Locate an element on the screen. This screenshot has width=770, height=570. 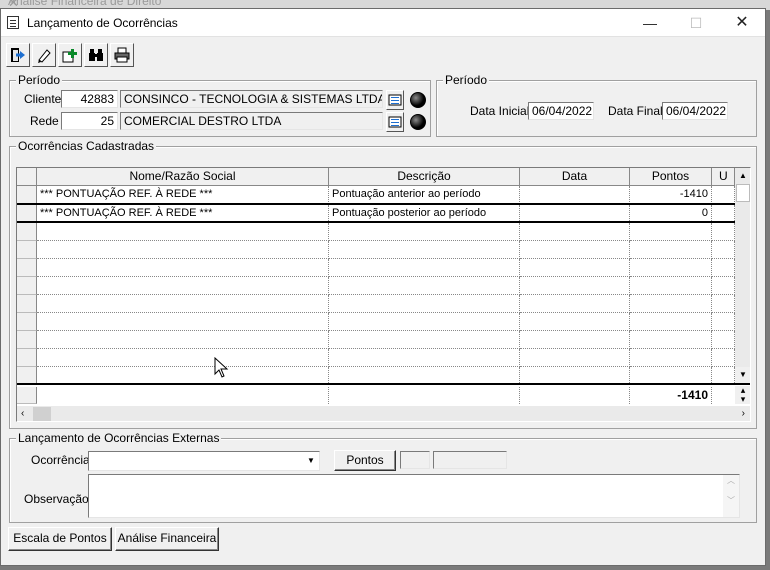
scroll-thumb is located at coordinates (743, 193).